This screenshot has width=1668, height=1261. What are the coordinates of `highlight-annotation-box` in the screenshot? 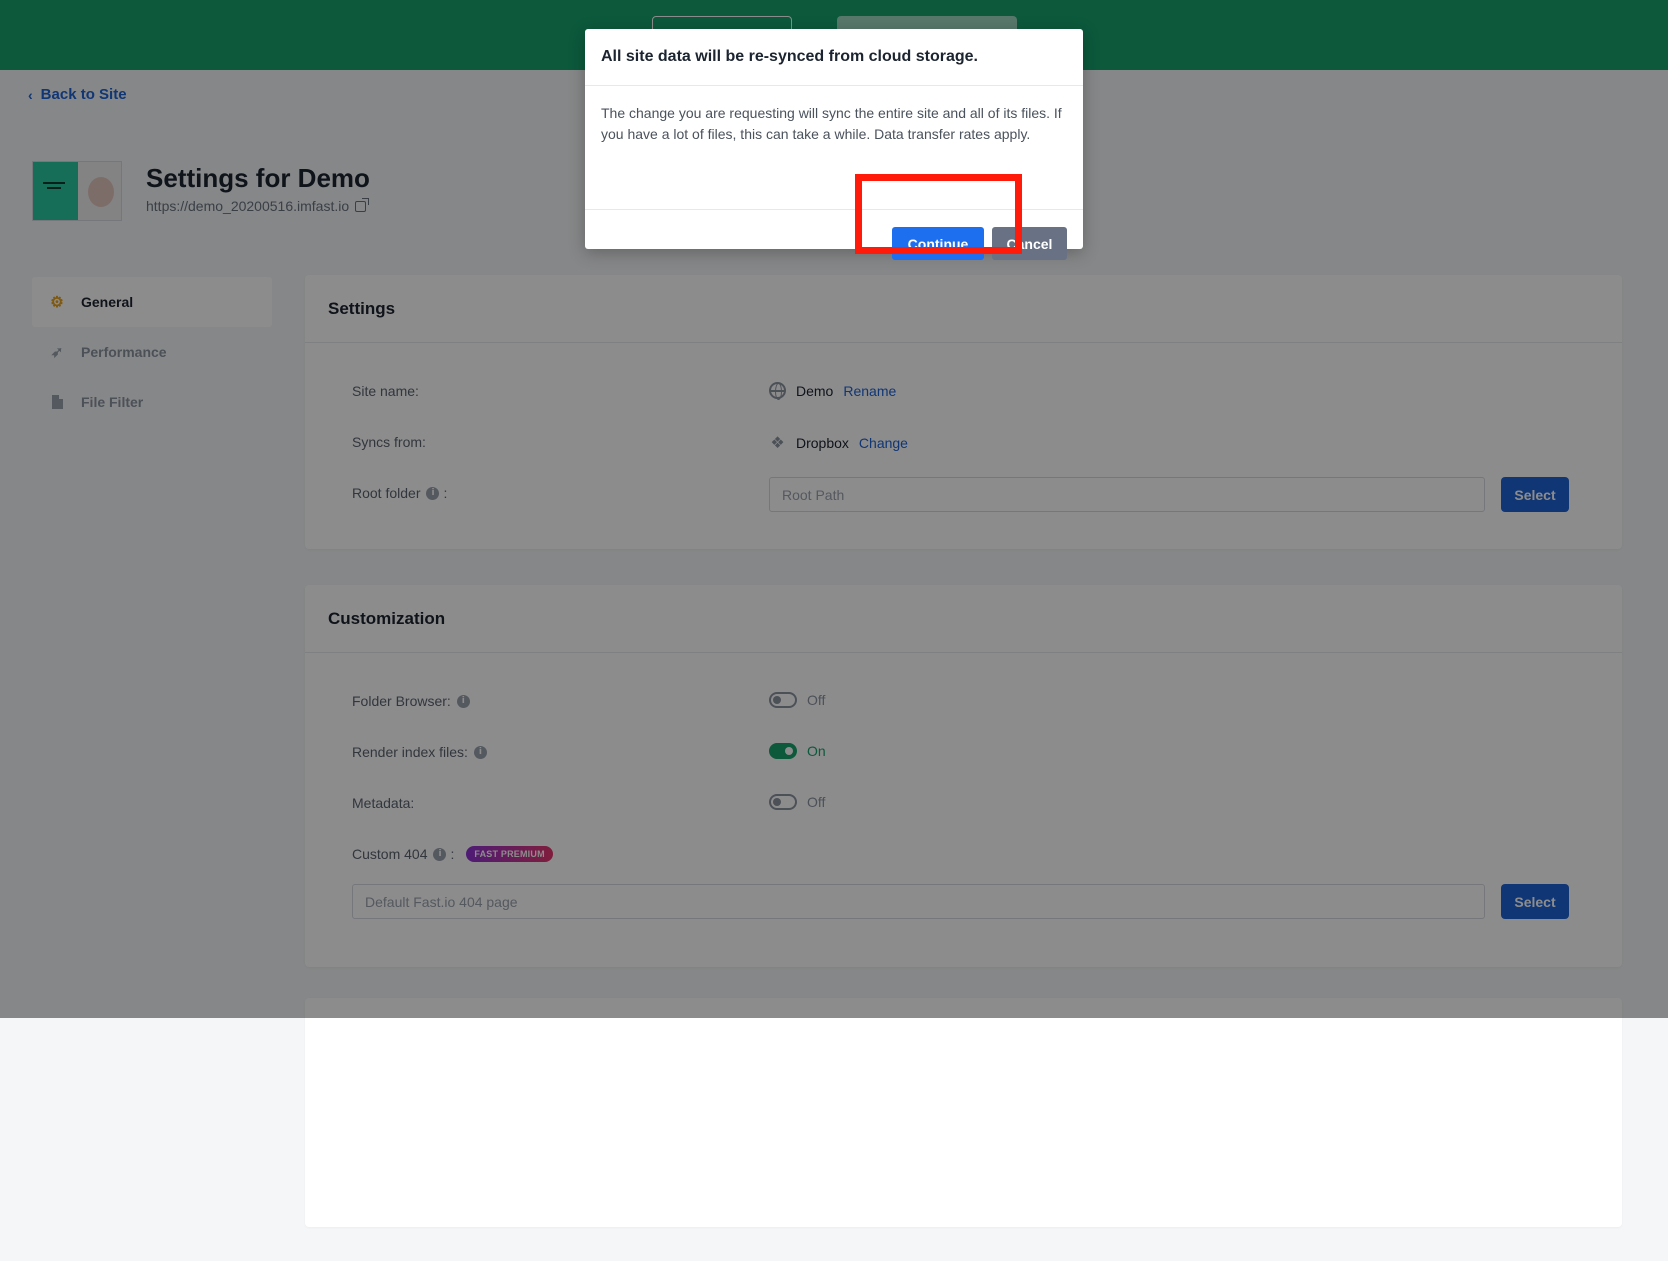 It's located at (938, 214).